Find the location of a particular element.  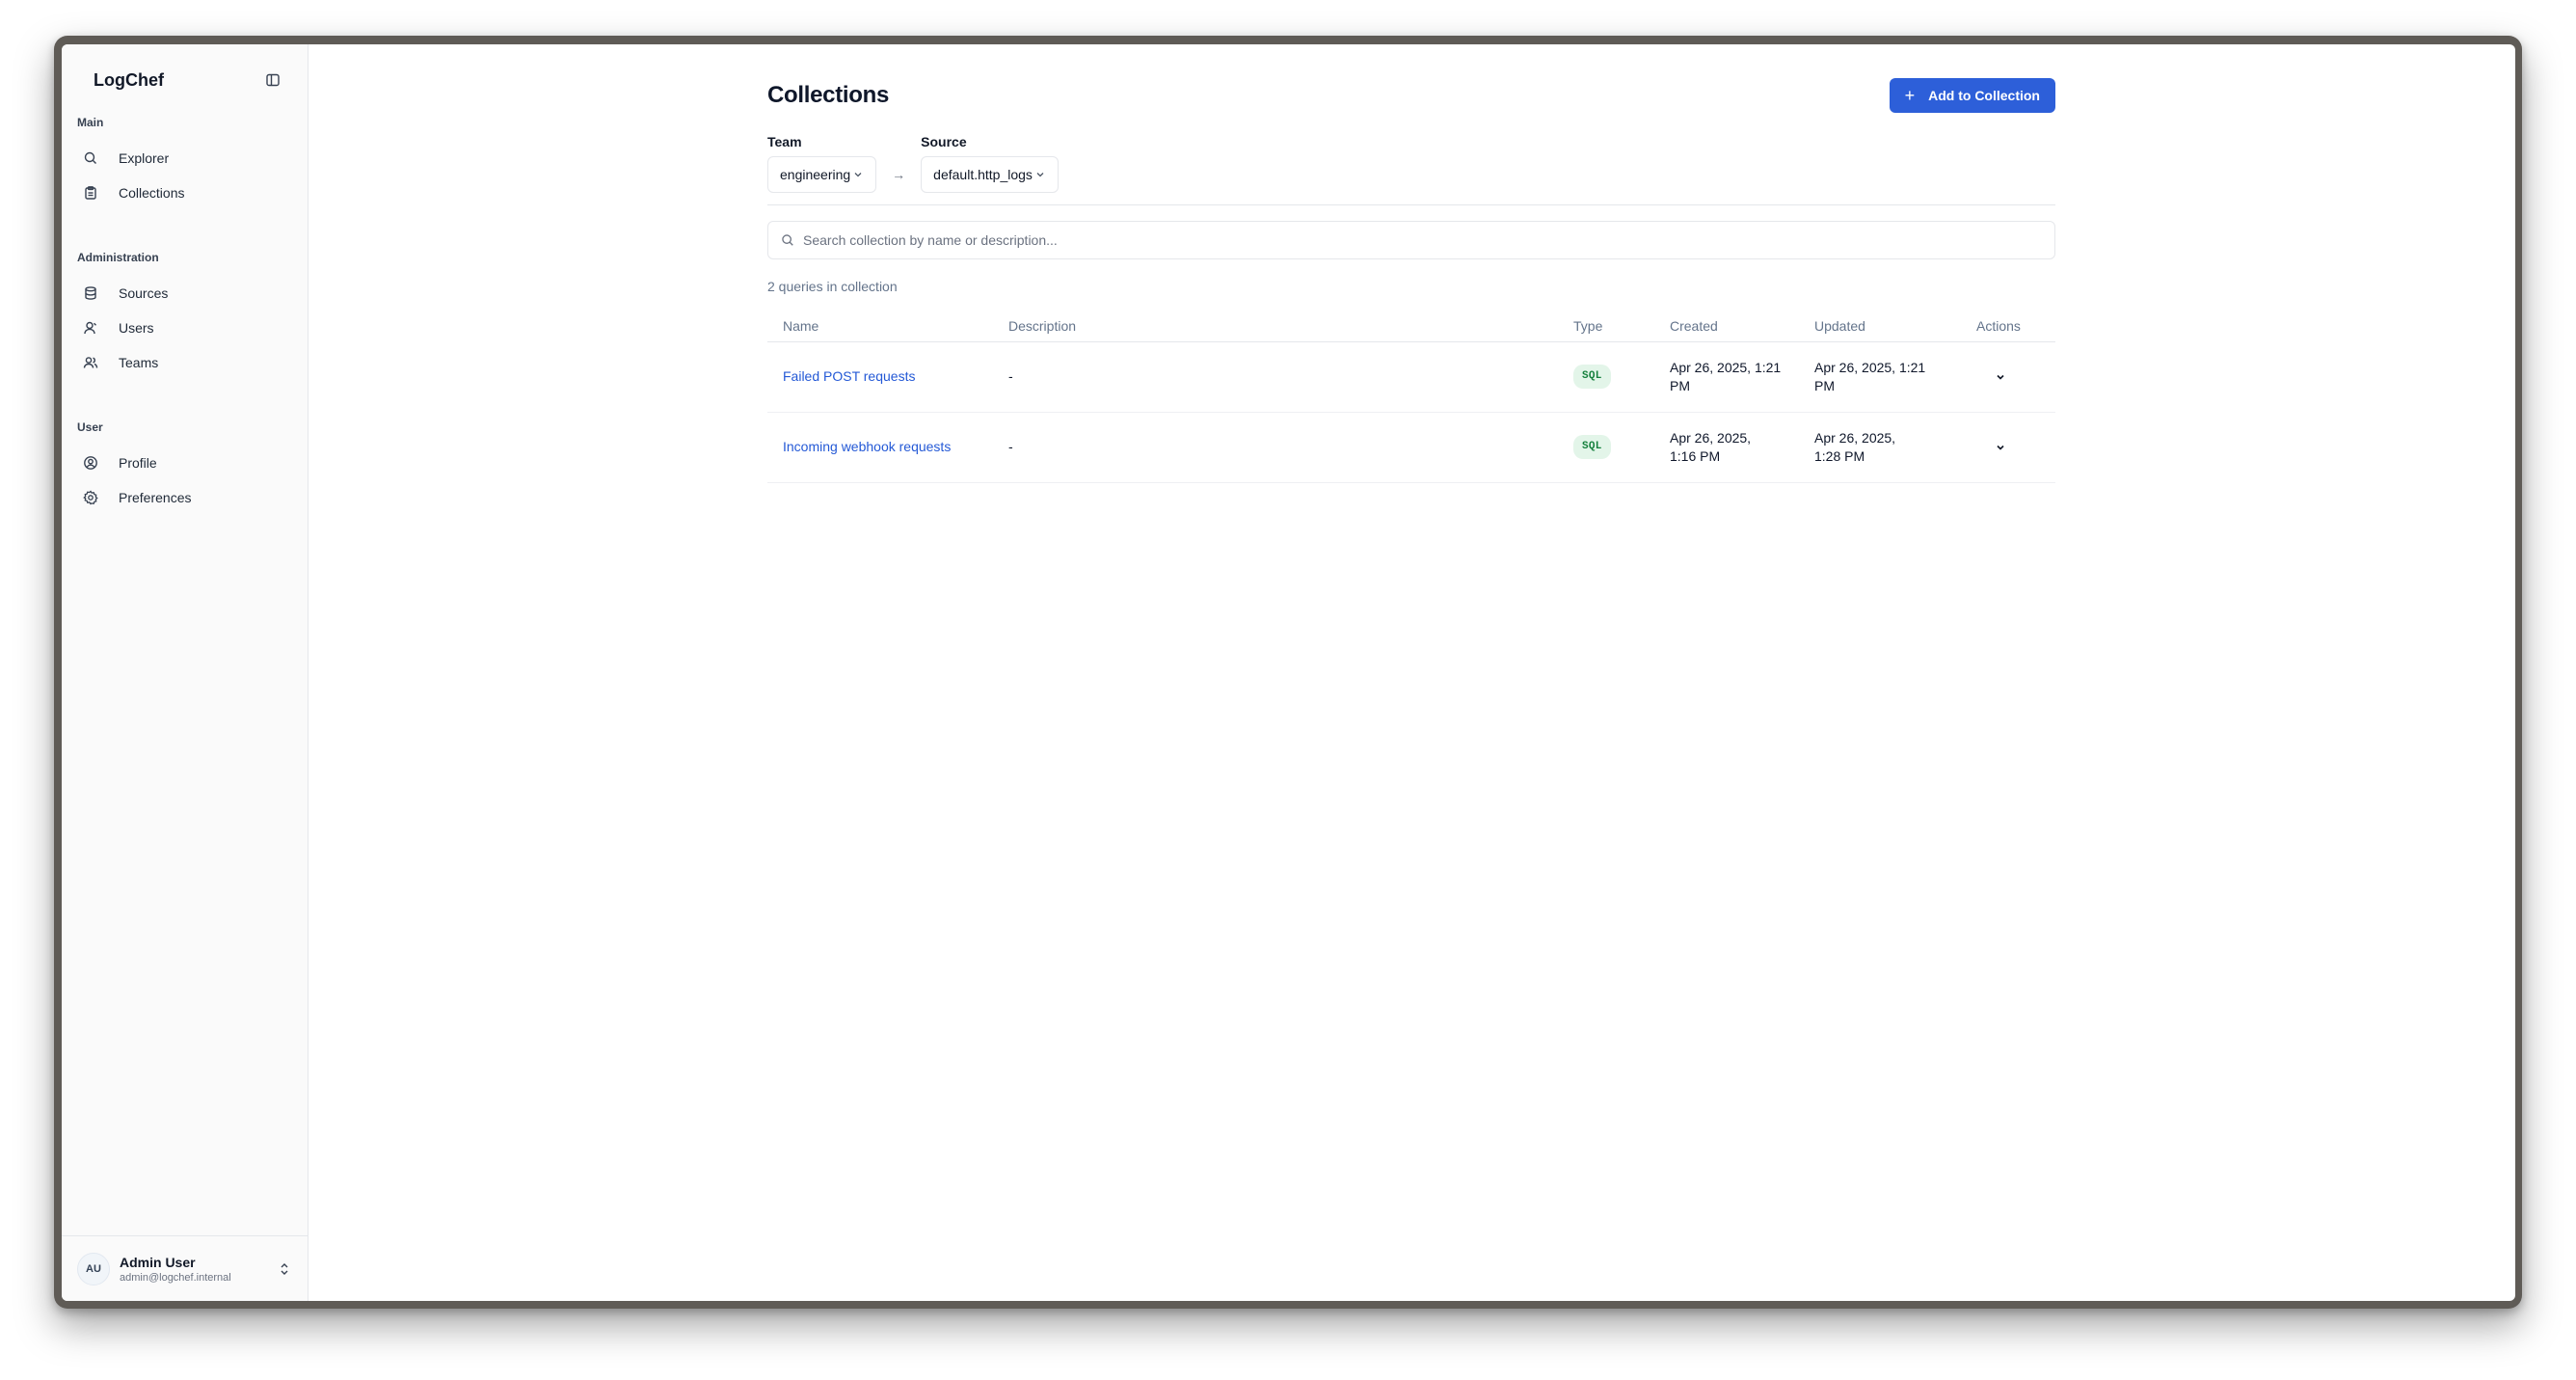

nav-group-main: Main Explorer Collections is located at coordinates (185, 163).